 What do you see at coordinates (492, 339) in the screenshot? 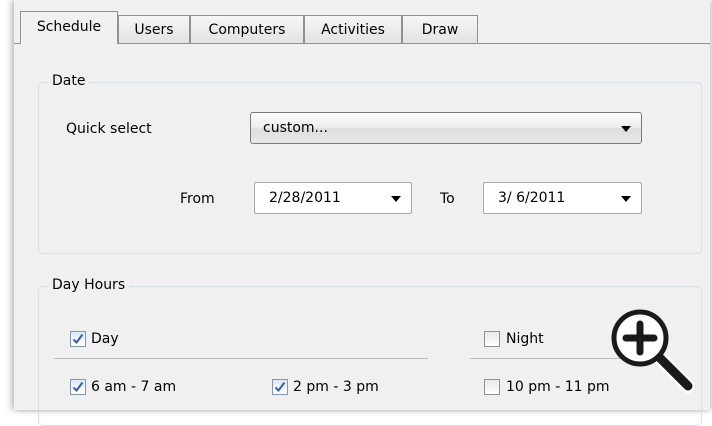
I see `night-checkbox` at bounding box center [492, 339].